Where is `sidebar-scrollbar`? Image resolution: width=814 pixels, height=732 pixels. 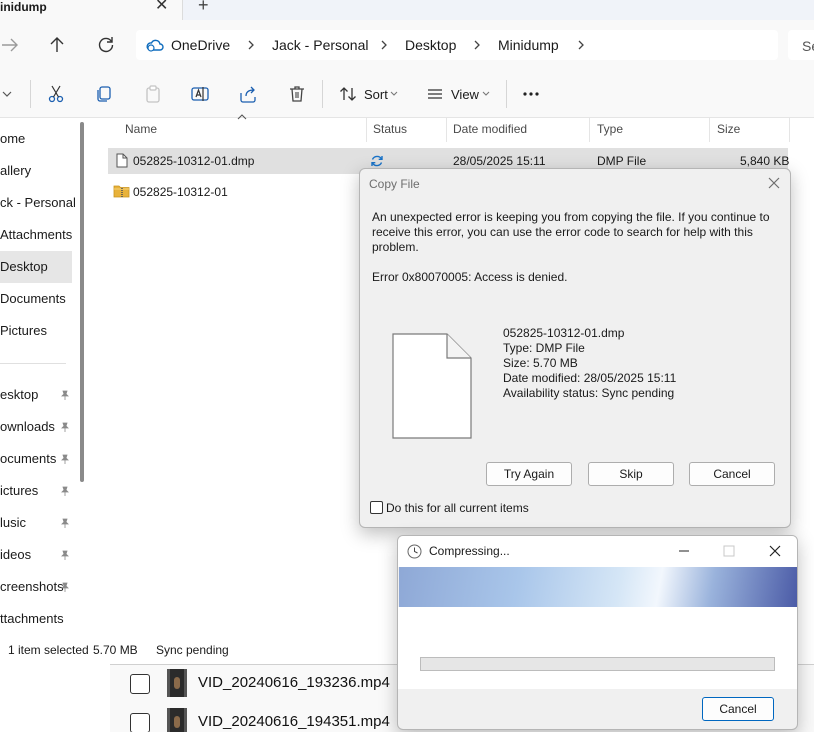 sidebar-scrollbar is located at coordinates (82, 302).